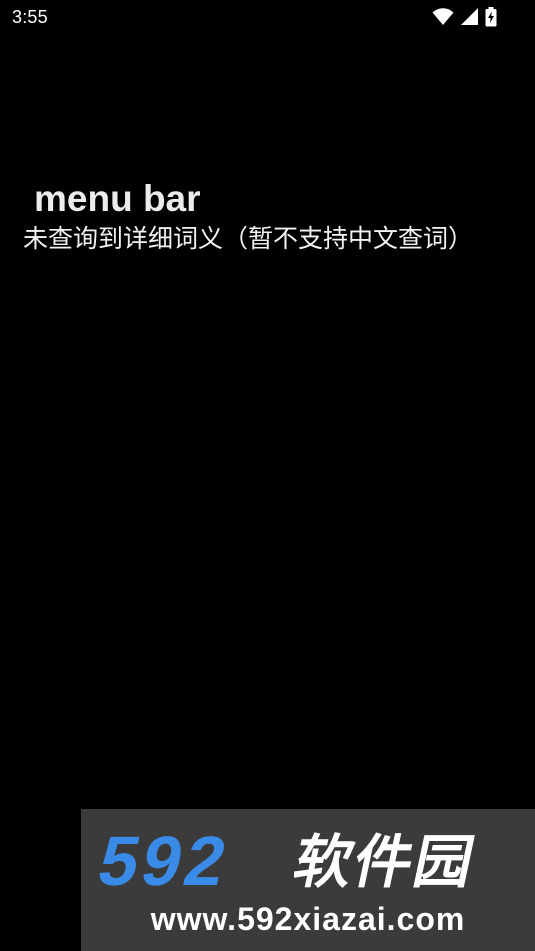 This screenshot has width=535, height=951. I want to click on watermark: 592 软件园 www.592xiazai.com, so click(308, 880).